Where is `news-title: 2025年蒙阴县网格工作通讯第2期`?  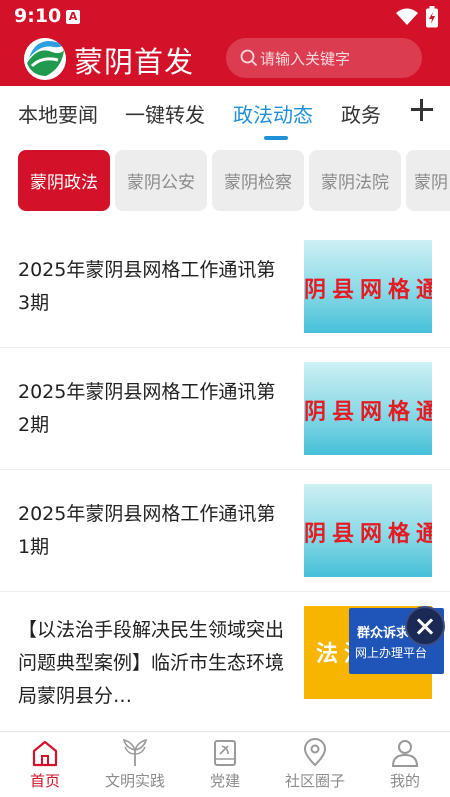
news-title: 2025年蒙阴县网格工作通讯第2期 is located at coordinates (147, 408).